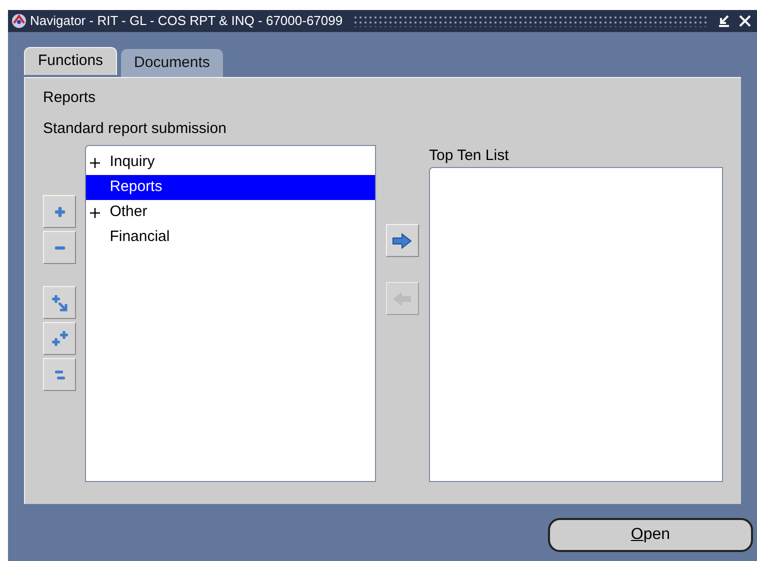 Image resolution: width=757 pixels, height=561 pixels. What do you see at coordinates (135, 129) in the screenshot?
I see `section-subtitle: Standard report submission` at bounding box center [135, 129].